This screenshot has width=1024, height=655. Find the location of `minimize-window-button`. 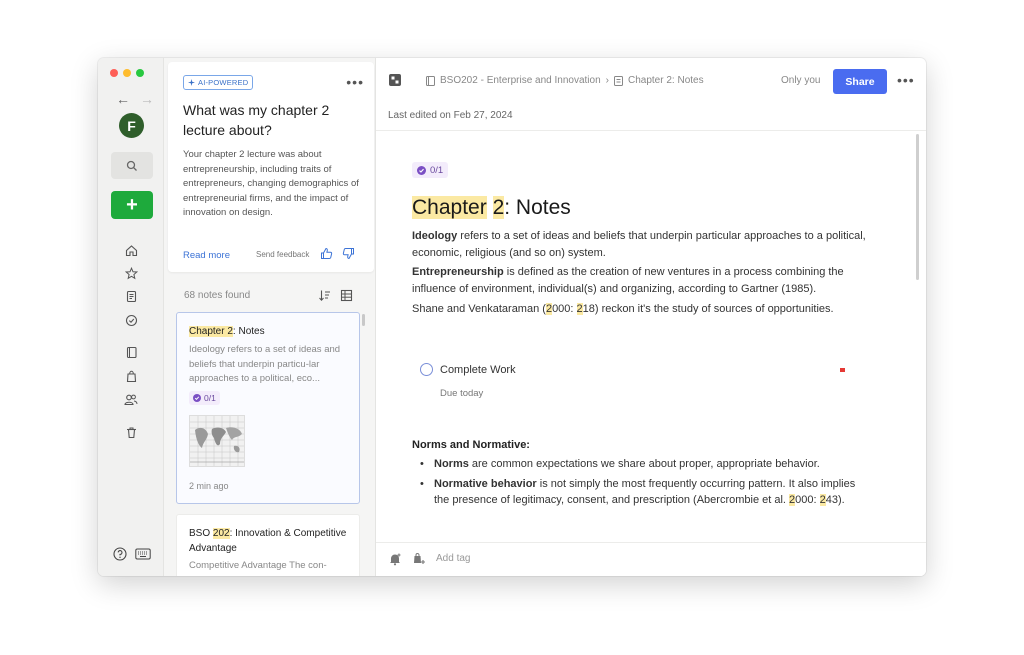

minimize-window-button is located at coordinates (127, 73).